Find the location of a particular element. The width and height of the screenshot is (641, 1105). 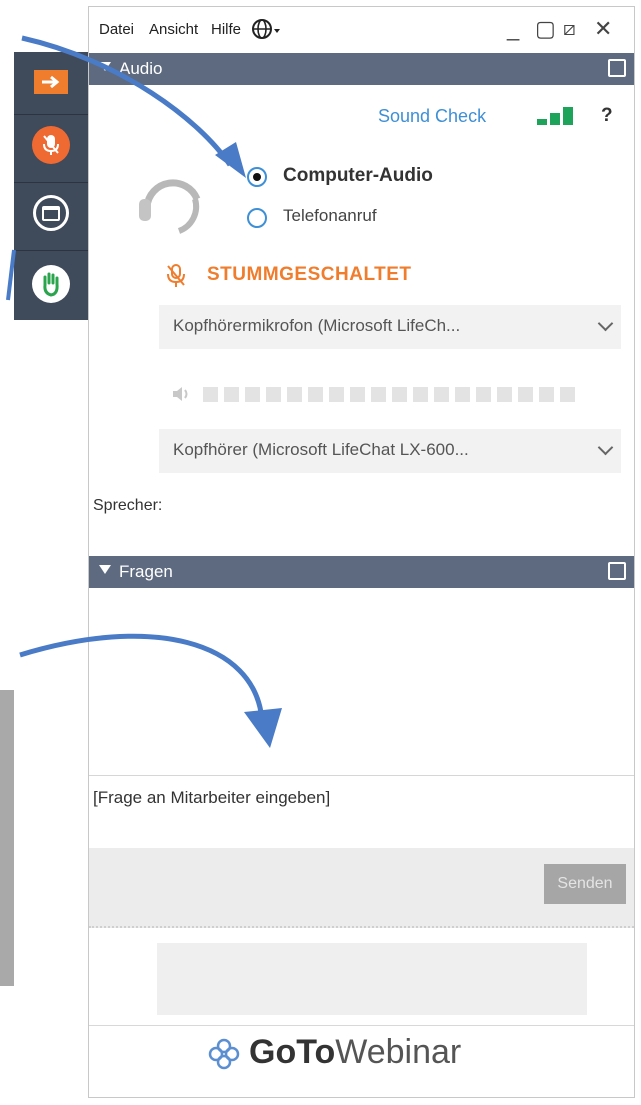

arrow-head is located at coordinates (263, 728).